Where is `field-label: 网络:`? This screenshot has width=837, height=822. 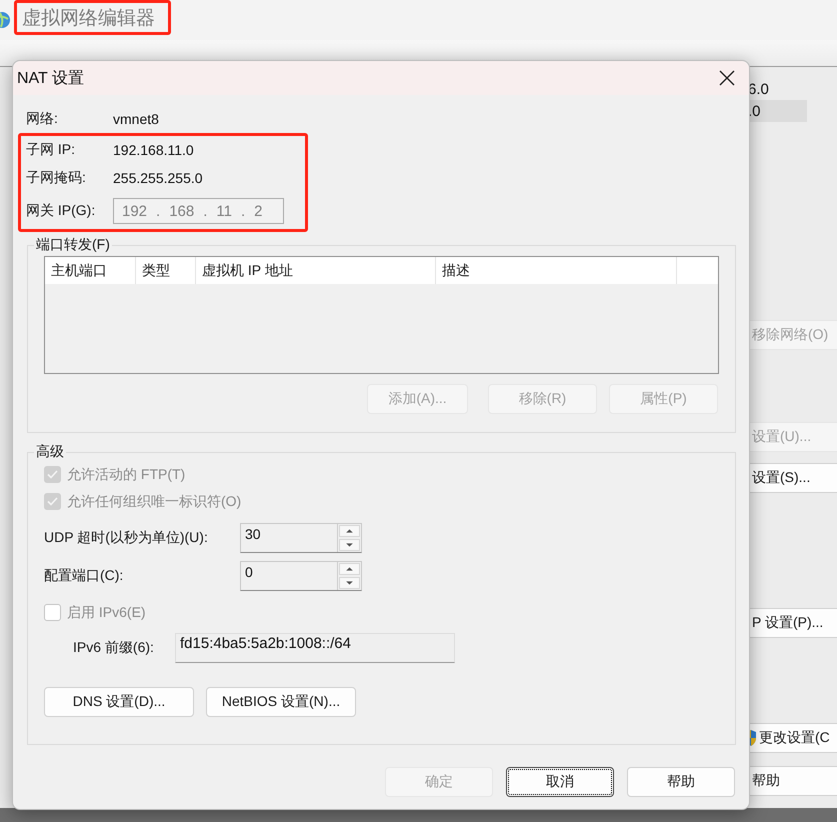
field-label: 网络: is located at coordinates (42, 119).